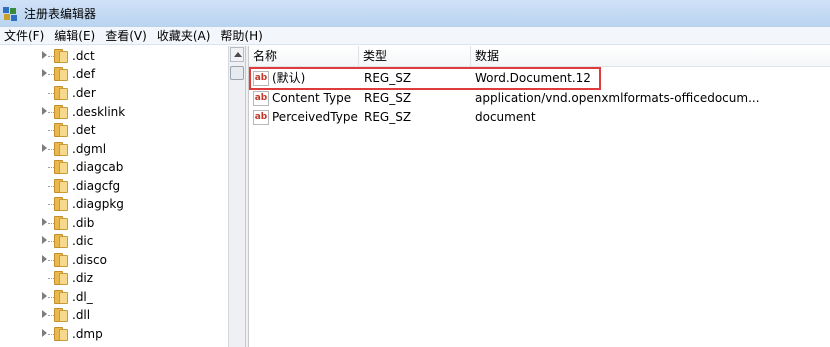 This screenshot has height=347, width=830. Describe the element at coordinates (312, 98) in the screenshot. I see `value-name: Content Type` at that location.